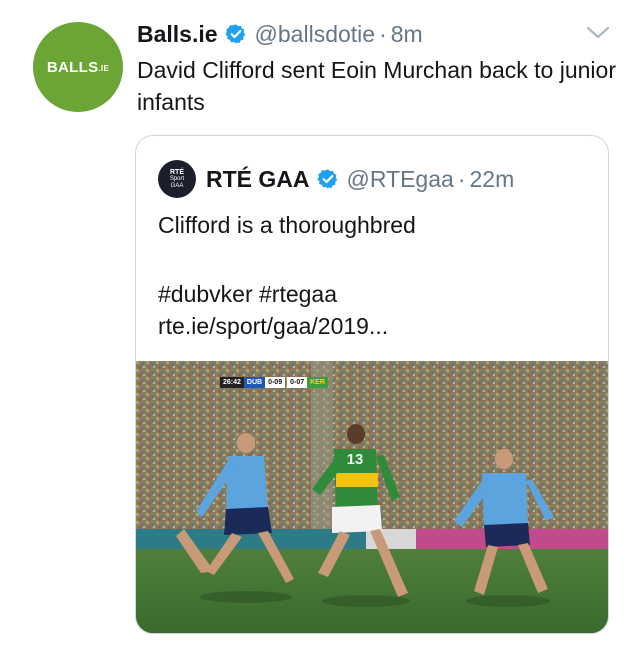 The width and height of the screenshot is (639, 652). I want to click on quoted-author-name: RTÉ GAA, so click(258, 178).